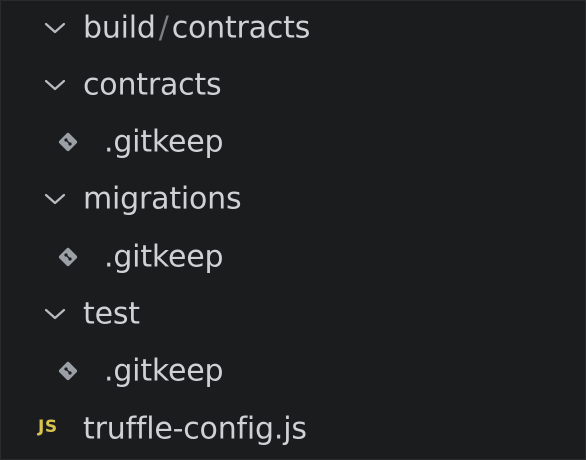 The width and height of the screenshot is (586, 460). I want to click on tree-folder-contracts: contracts, so click(293, 86).